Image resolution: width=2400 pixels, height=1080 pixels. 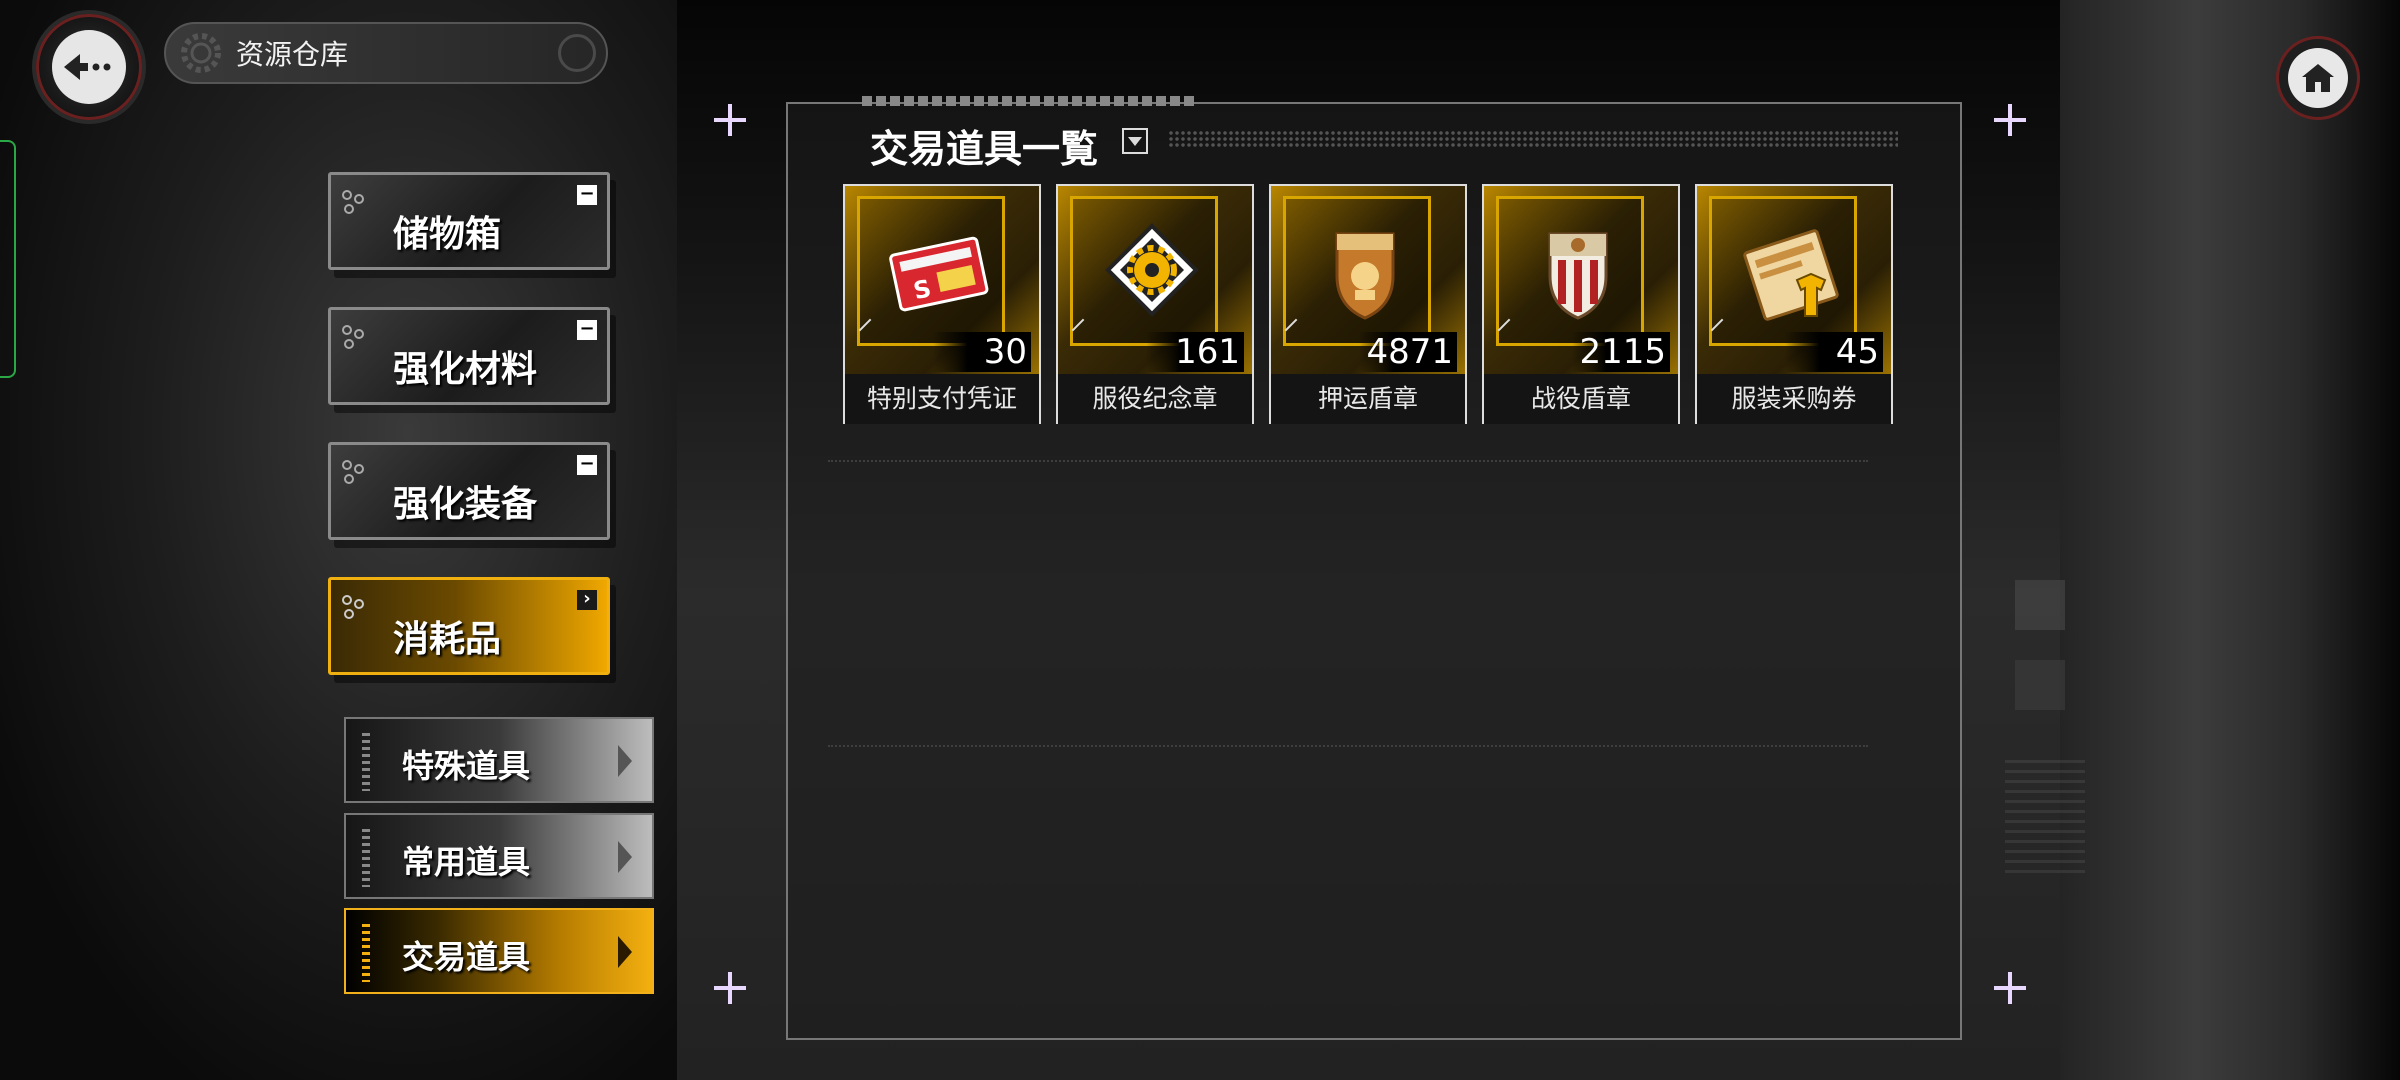 What do you see at coordinates (984, 148) in the screenshot?
I see `panel-title: 交易道具一覧` at bounding box center [984, 148].